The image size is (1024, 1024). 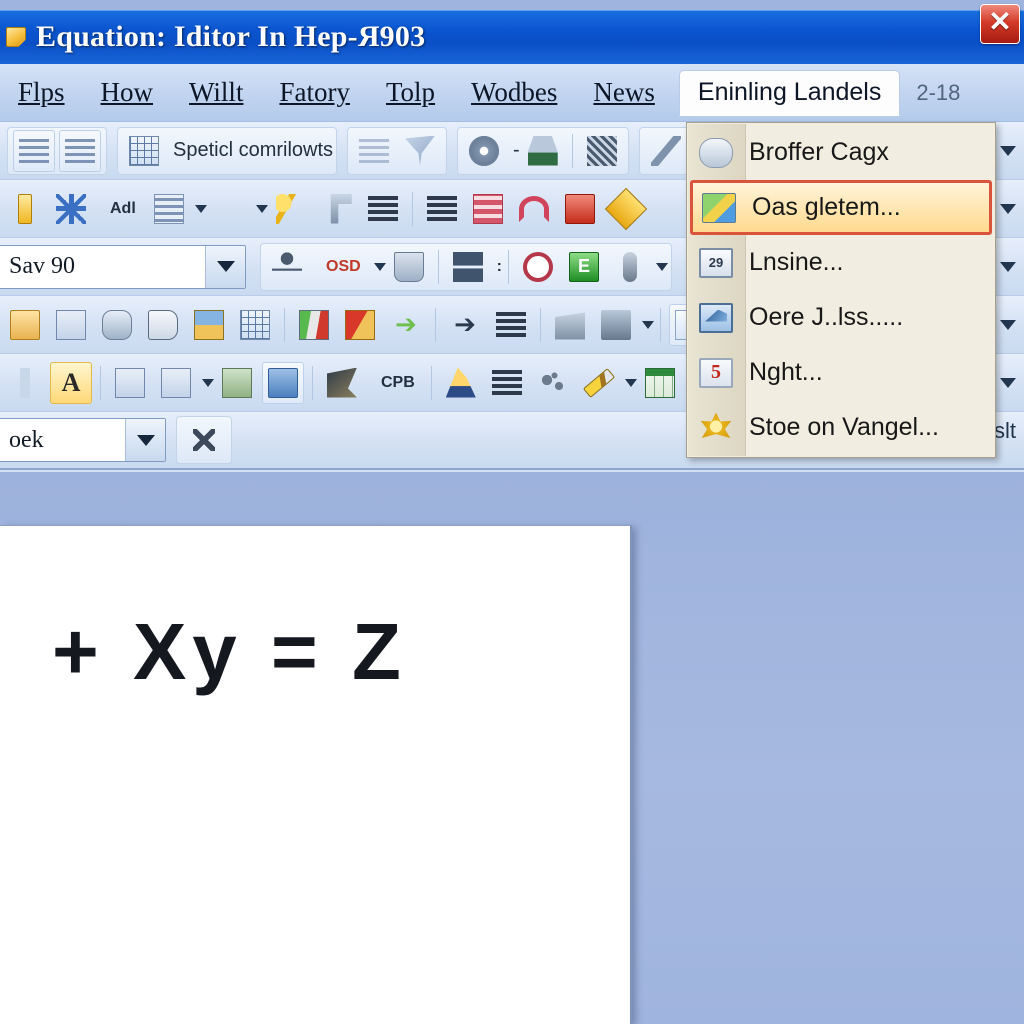 What do you see at coordinates (123, 266) in the screenshot?
I see `style-combo: Sav 90` at bounding box center [123, 266].